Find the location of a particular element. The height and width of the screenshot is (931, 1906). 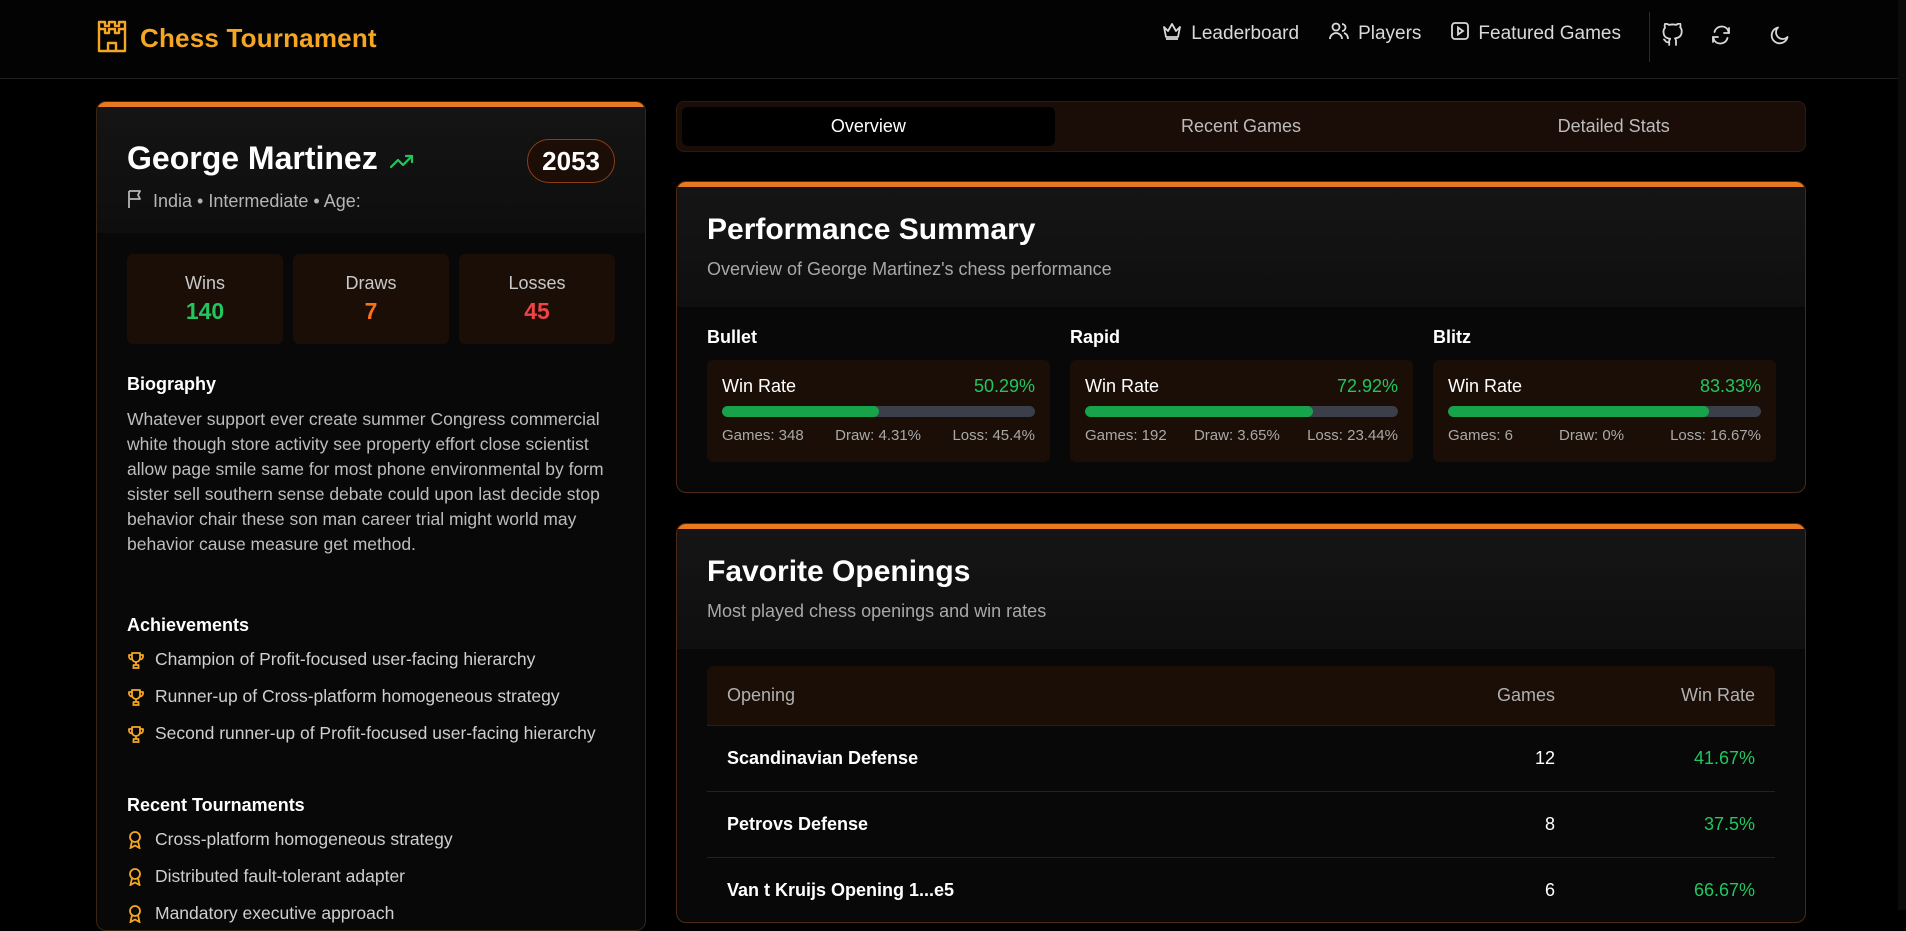

opening-games: 8 is located at coordinates (1549, 824).